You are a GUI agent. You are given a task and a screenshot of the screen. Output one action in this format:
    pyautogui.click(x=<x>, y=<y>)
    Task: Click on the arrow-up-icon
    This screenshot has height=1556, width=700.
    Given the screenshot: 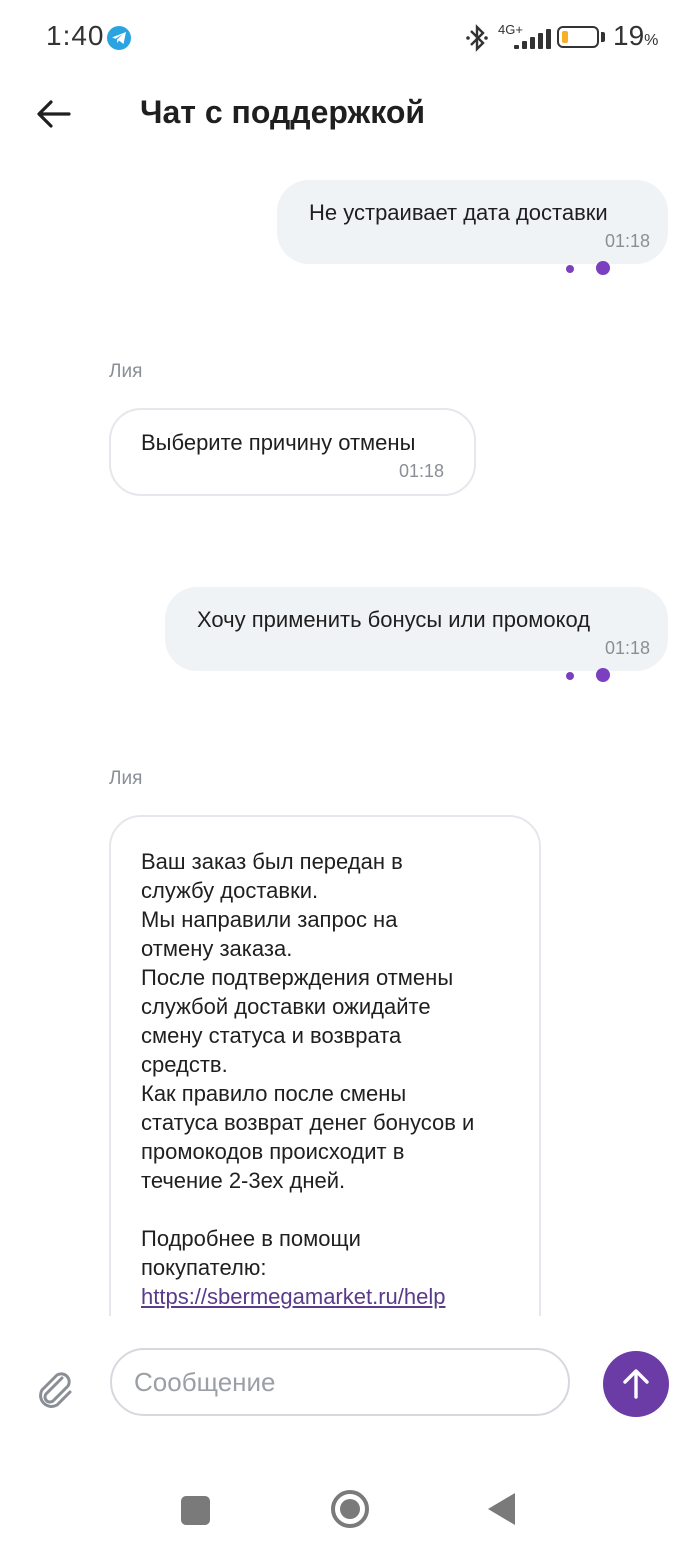 What is the action you would take?
    pyautogui.click(x=636, y=1384)
    